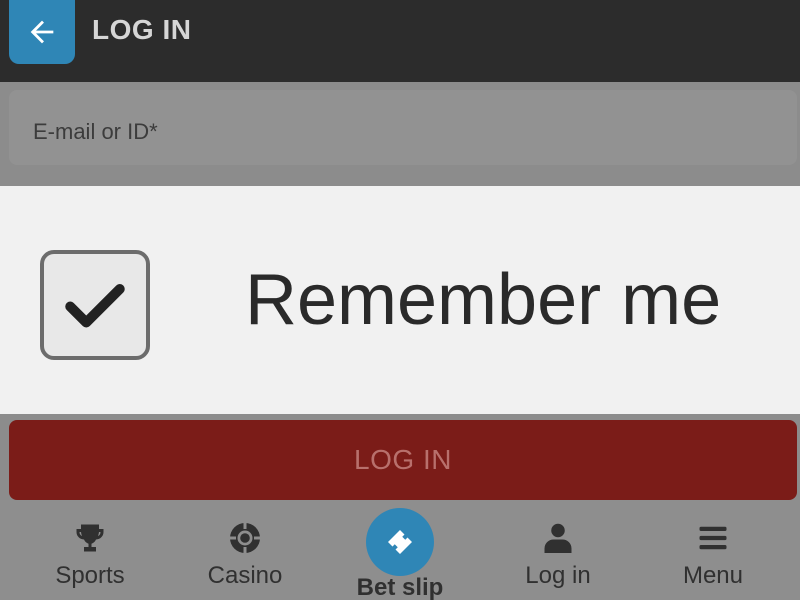  Describe the element at coordinates (90, 560) in the screenshot. I see `nav-sports: Sports` at that location.